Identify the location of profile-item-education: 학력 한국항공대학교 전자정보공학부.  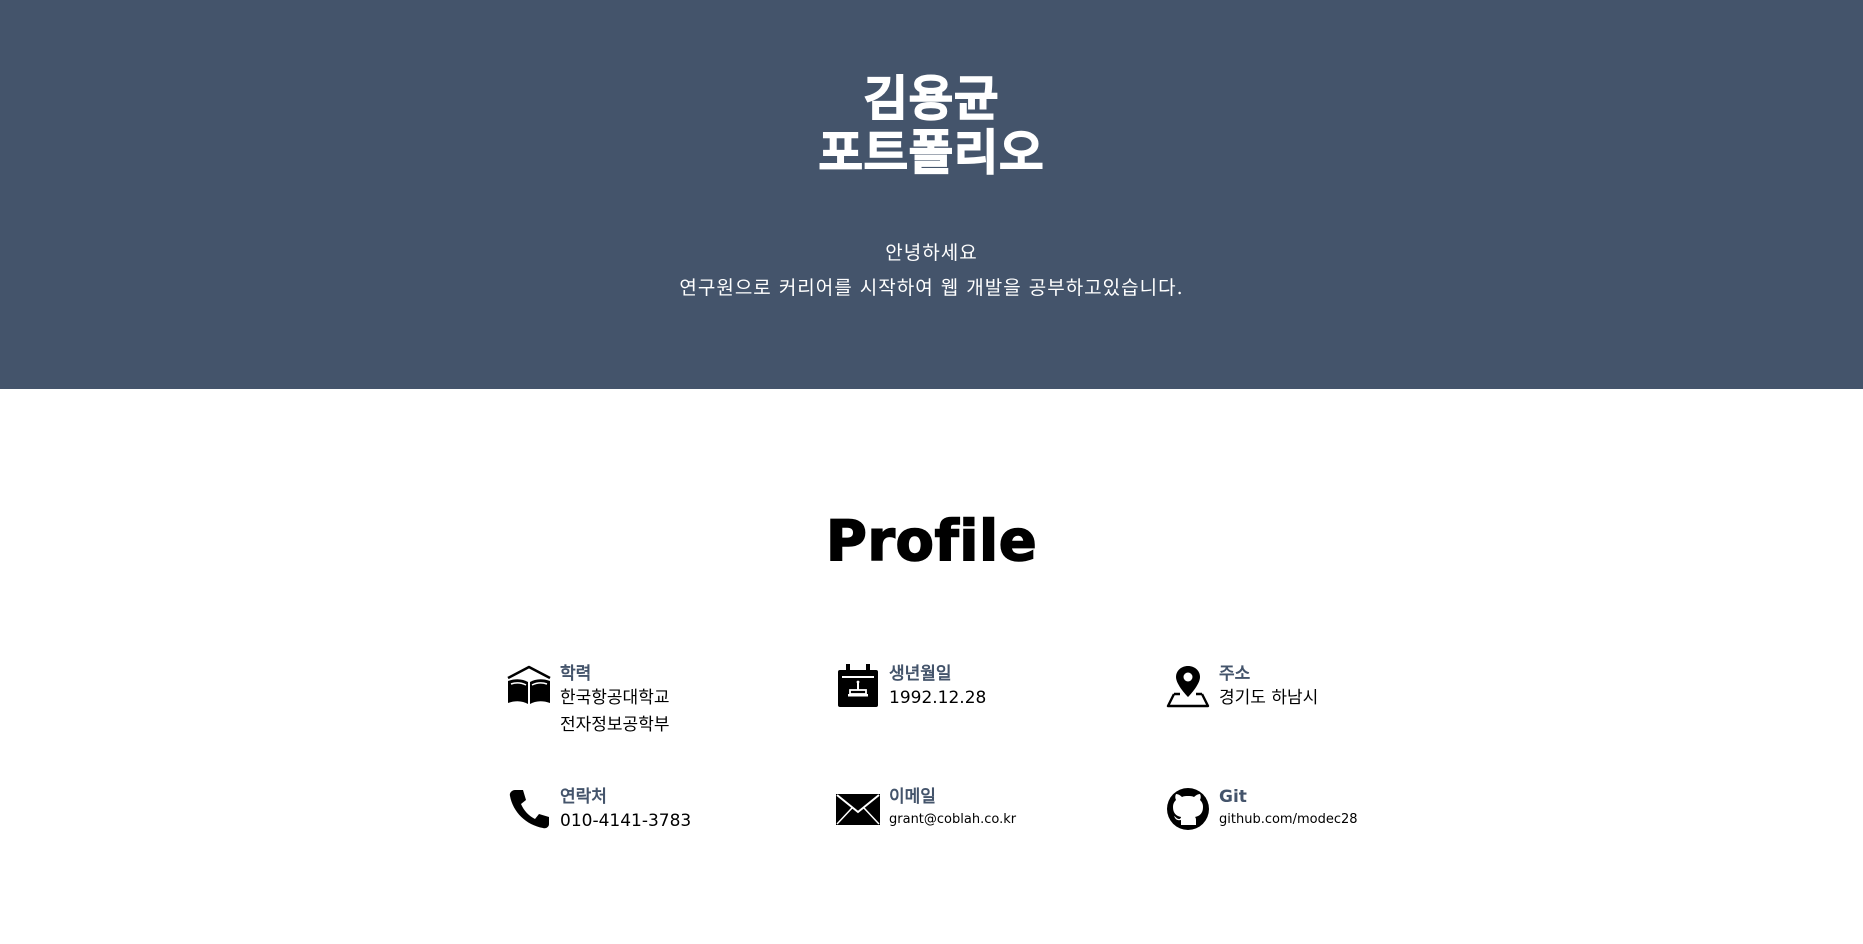
(587, 701).